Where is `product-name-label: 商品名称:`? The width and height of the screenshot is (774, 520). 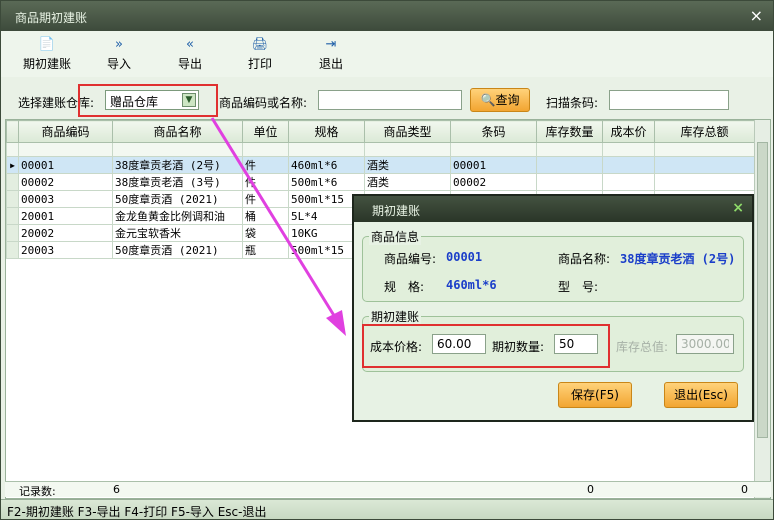 product-name-label: 商品名称: is located at coordinates (584, 259).